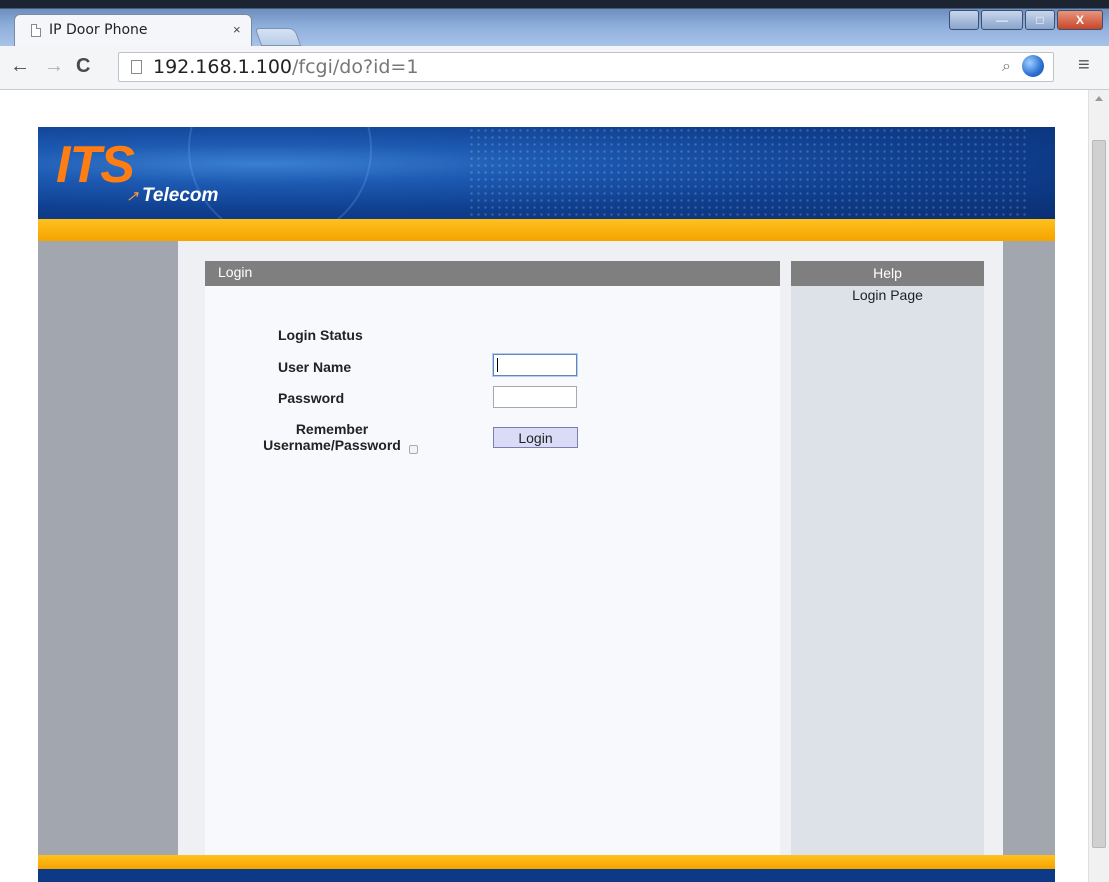 This screenshot has height=882, width=1109. What do you see at coordinates (278, 37) in the screenshot?
I see `new-tab-button` at bounding box center [278, 37].